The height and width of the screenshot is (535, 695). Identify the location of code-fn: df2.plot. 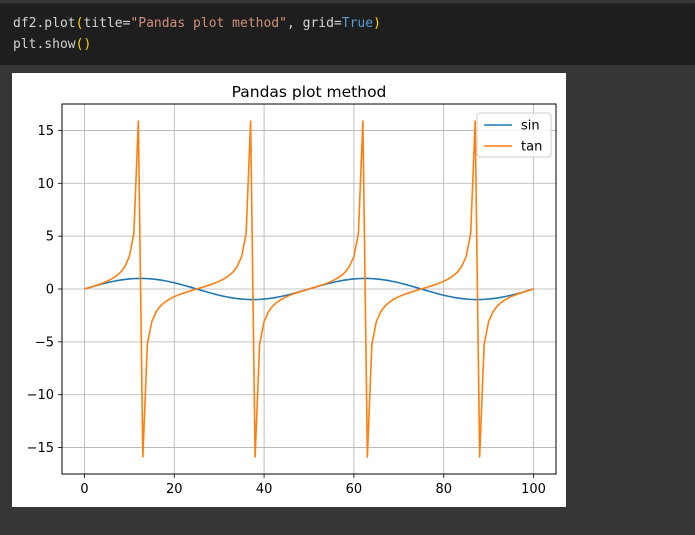
(44, 23).